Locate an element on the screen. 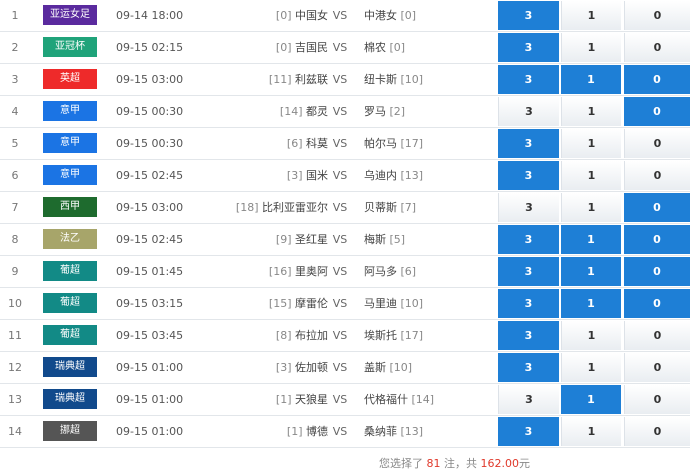 This screenshot has width=690, height=476. summary-amount: 162.00 is located at coordinates (500, 463).